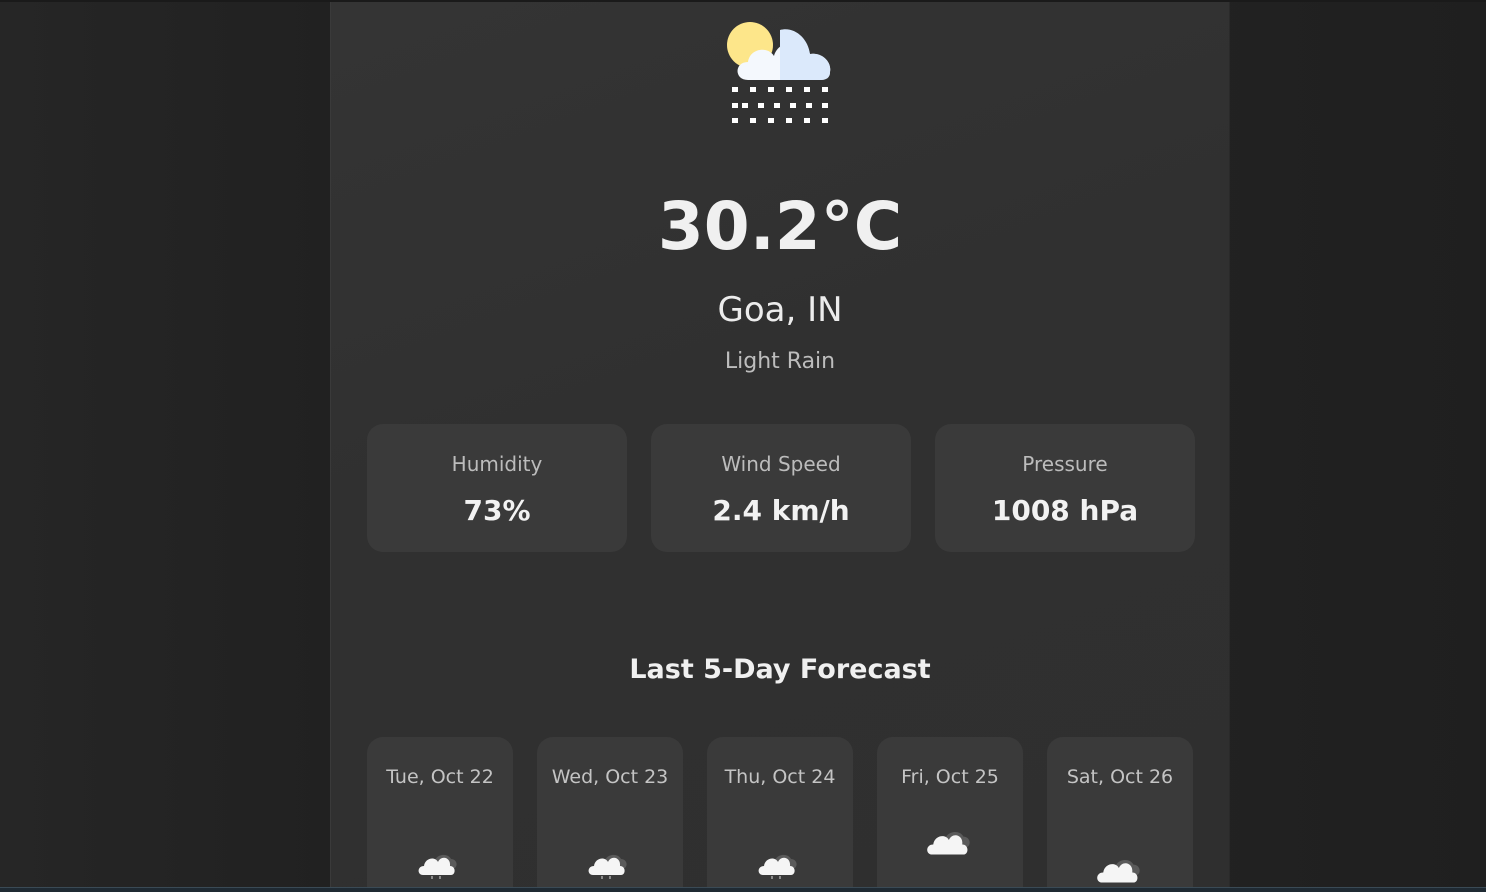 This screenshot has height=892, width=1486. What do you see at coordinates (780, 777) in the screenshot?
I see `forecast-date: Thu, Oct 24` at bounding box center [780, 777].